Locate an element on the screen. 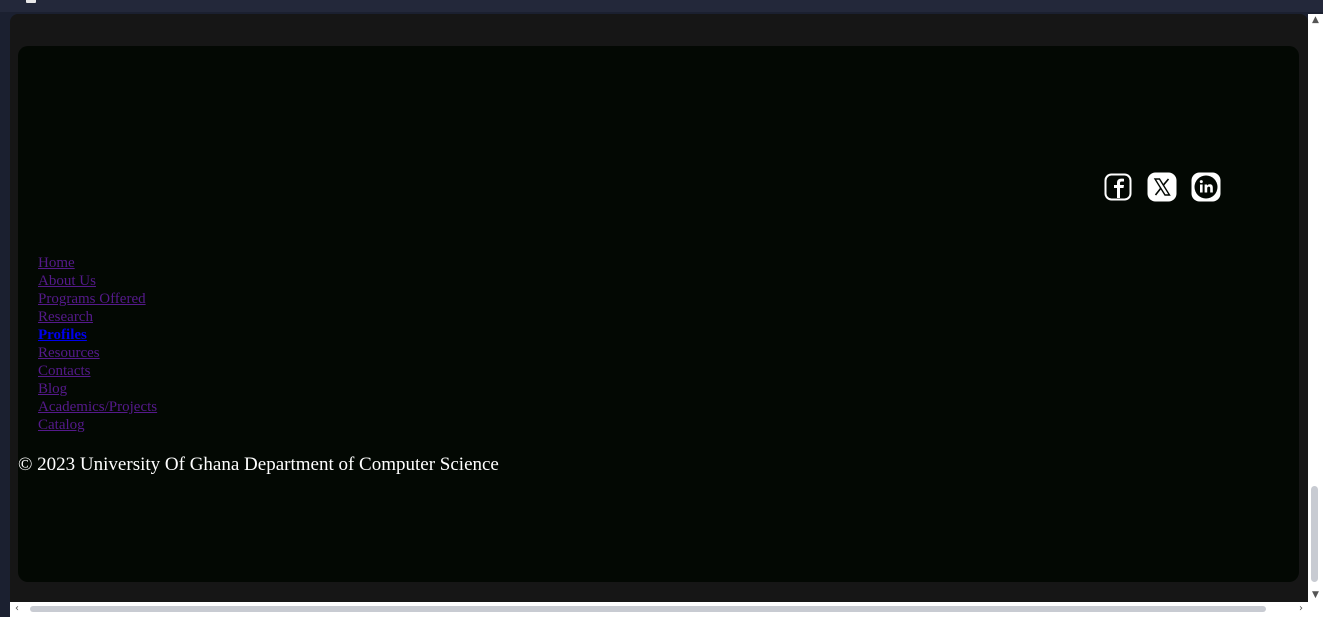 This screenshot has height=617, width=1323. nav-link-programs-offered: Programs Offered is located at coordinates (92, 299).